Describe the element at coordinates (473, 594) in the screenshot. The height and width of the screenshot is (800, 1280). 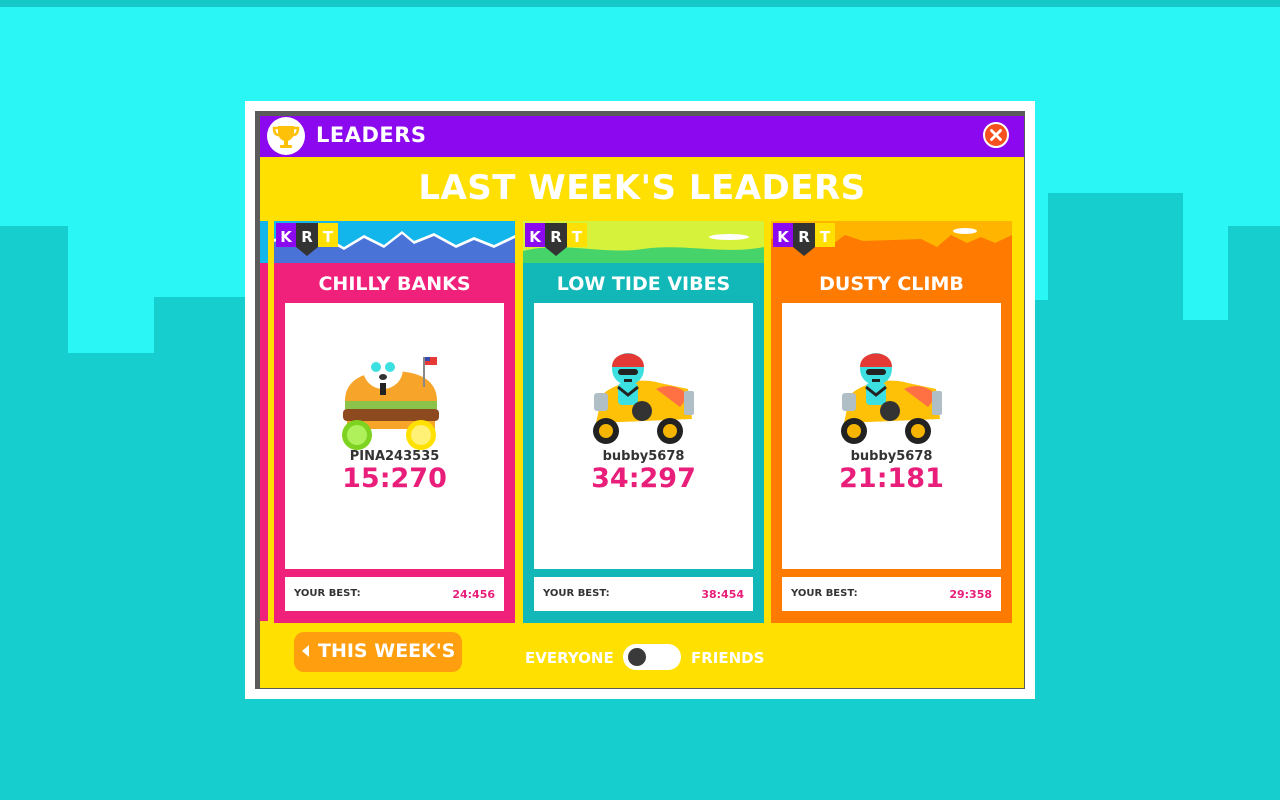
I see `your-best-value: 24:456` at that location.